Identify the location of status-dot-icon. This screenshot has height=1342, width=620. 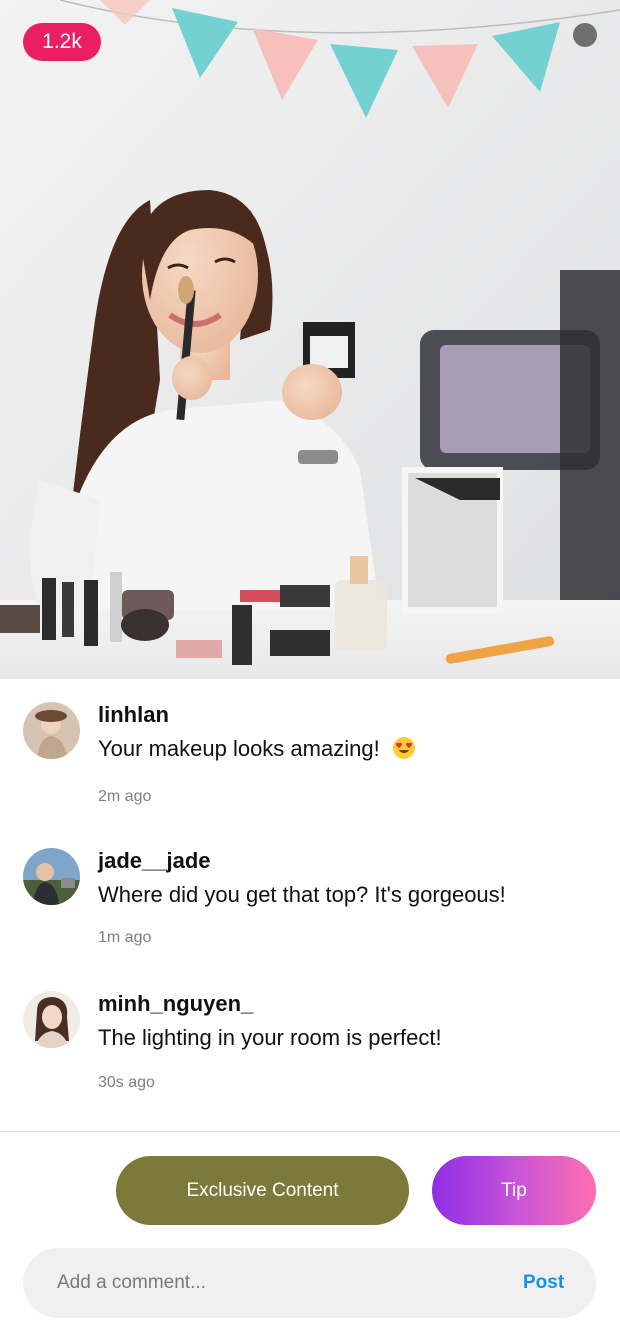
(585, 35).